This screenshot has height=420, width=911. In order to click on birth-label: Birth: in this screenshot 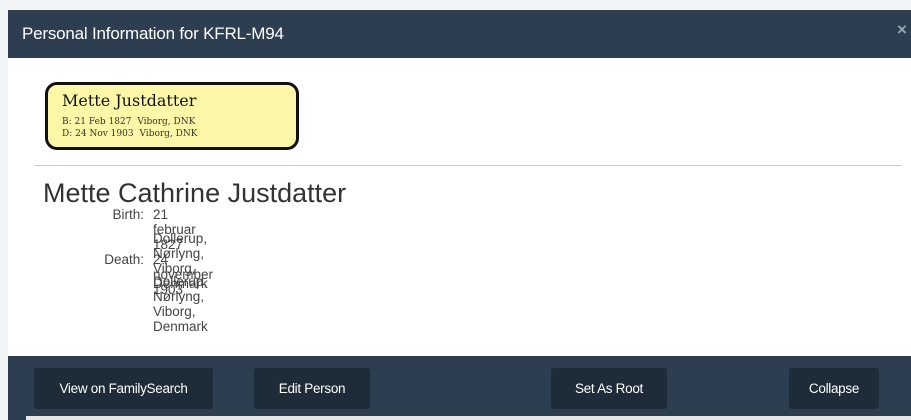, I will do `click(128, 214)`.